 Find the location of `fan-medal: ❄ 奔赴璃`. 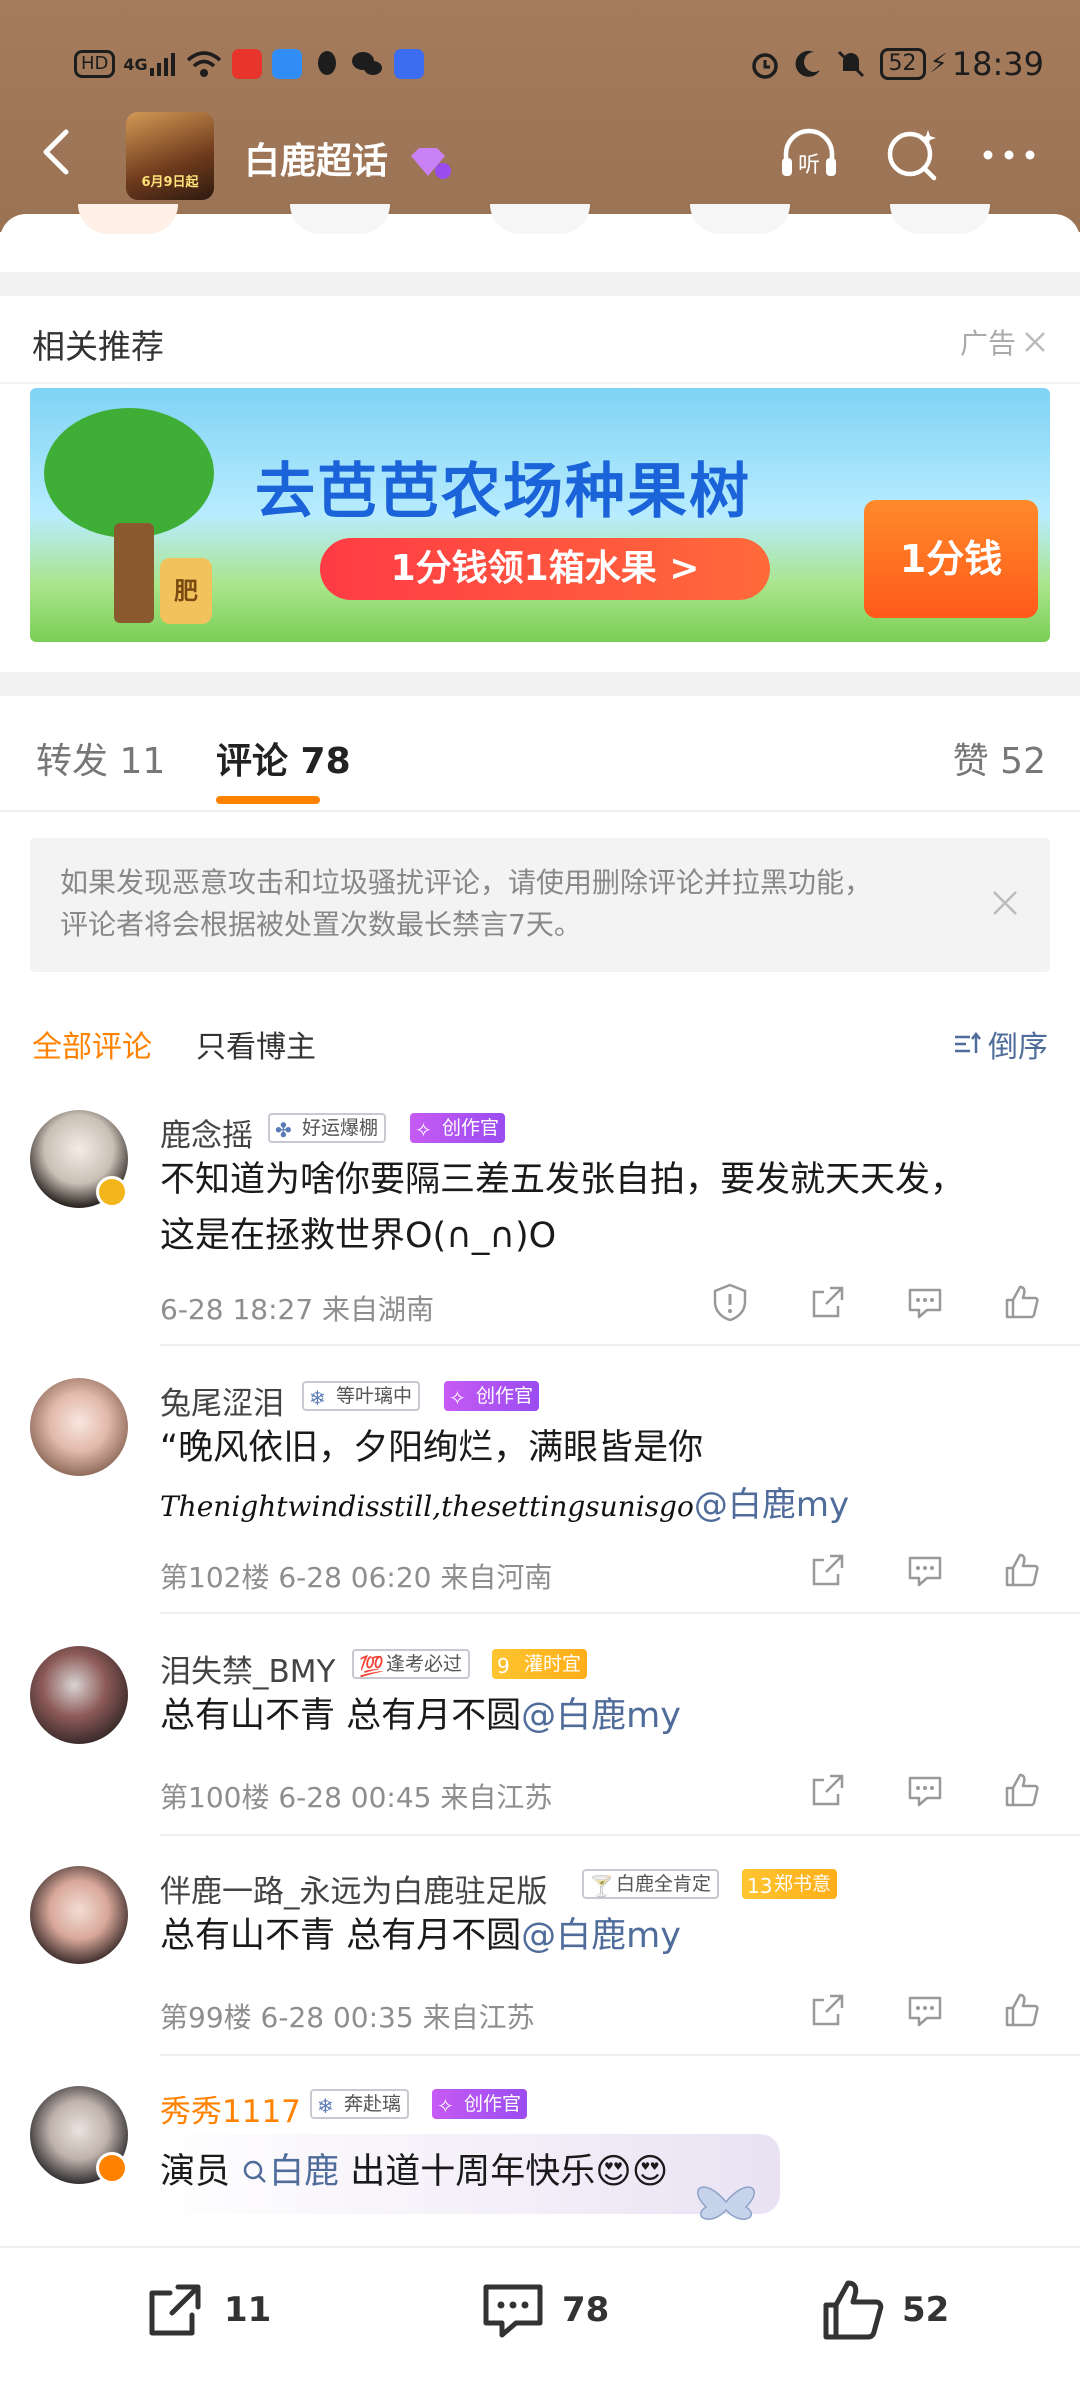

fan-medal: ❄ 奔赴璃 is located at coordinates (360, 2104).